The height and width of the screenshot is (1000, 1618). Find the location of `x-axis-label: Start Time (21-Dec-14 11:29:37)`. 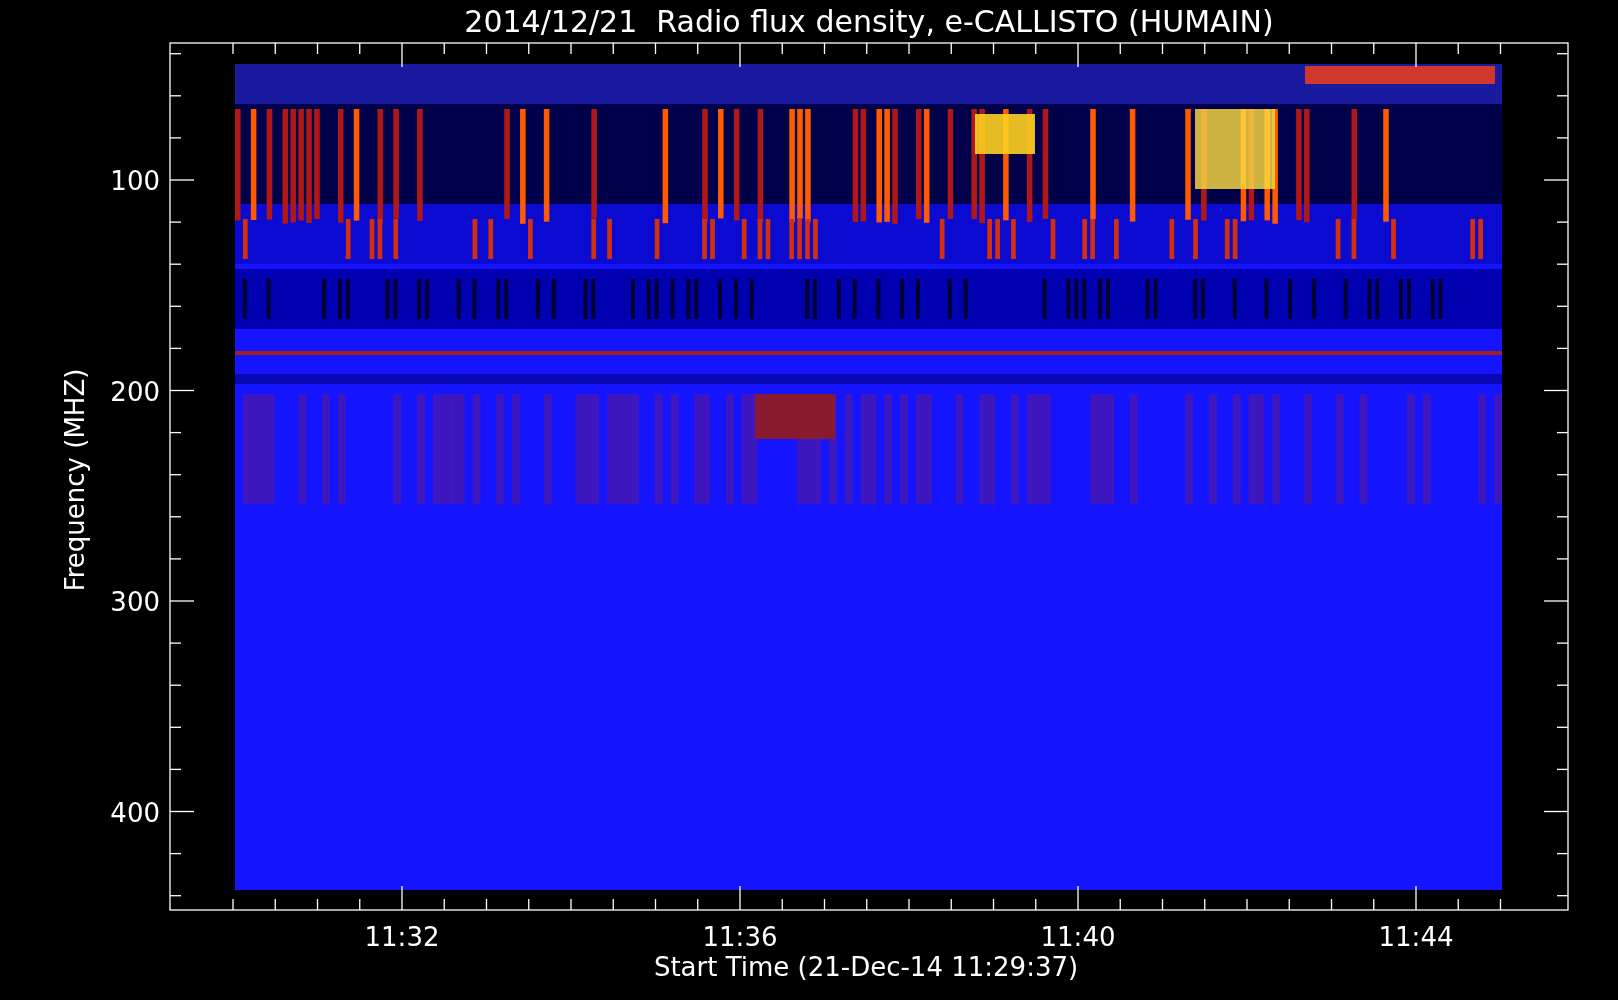

x-axis-label: Start Time (21-Dec-14 11:29:37) is located at coordinates (866, 967).